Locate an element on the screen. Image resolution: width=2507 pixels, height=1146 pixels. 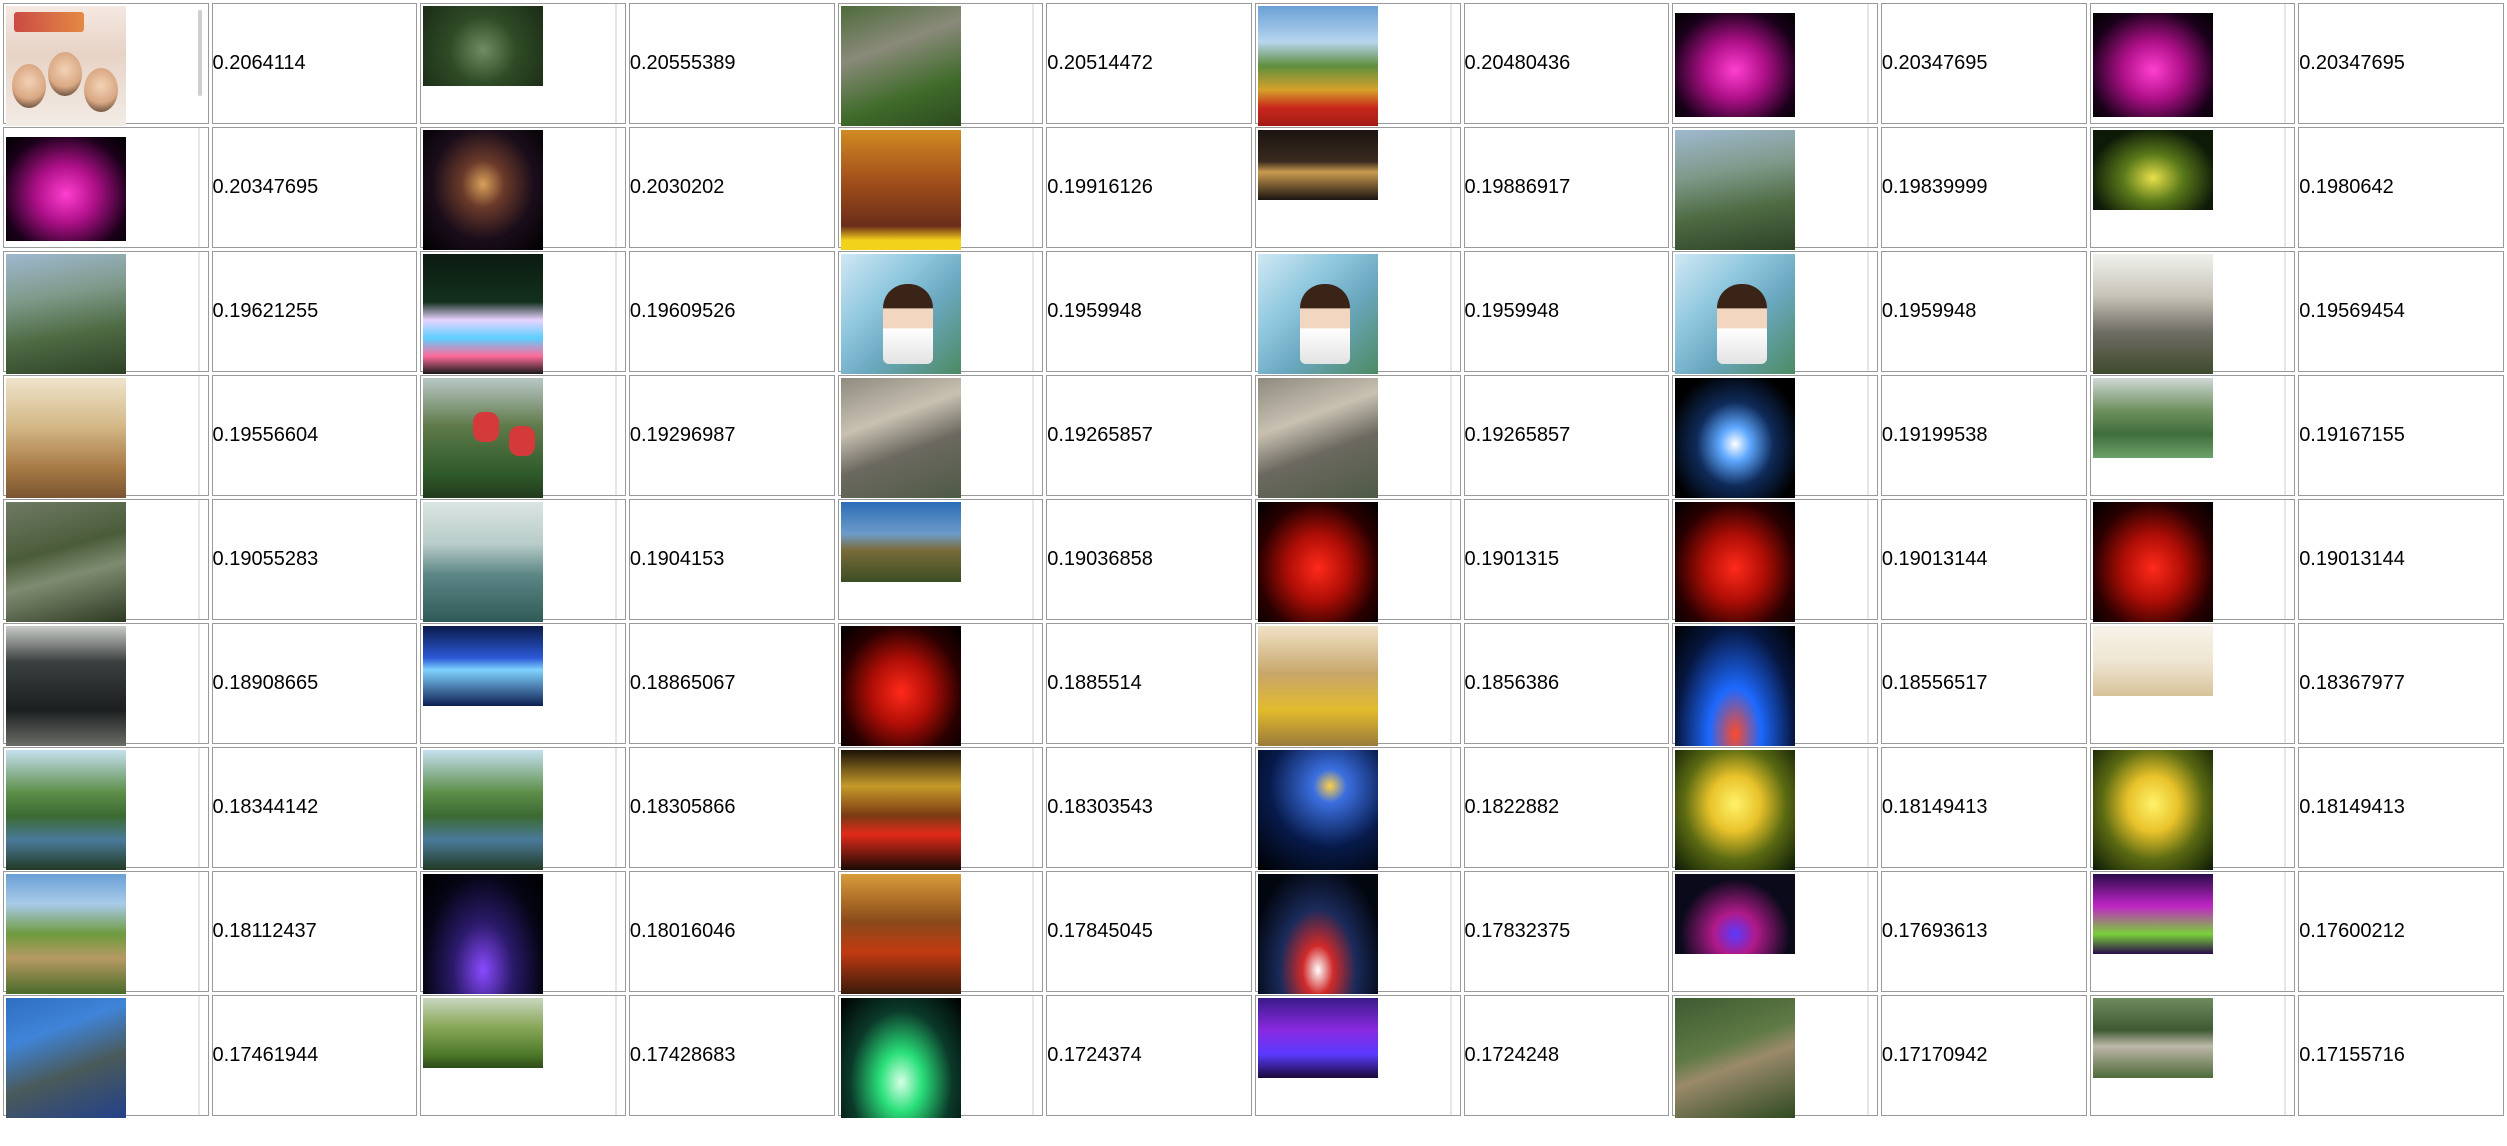
similarity-score: 0.19609526 is located at coordinates (731, 311).